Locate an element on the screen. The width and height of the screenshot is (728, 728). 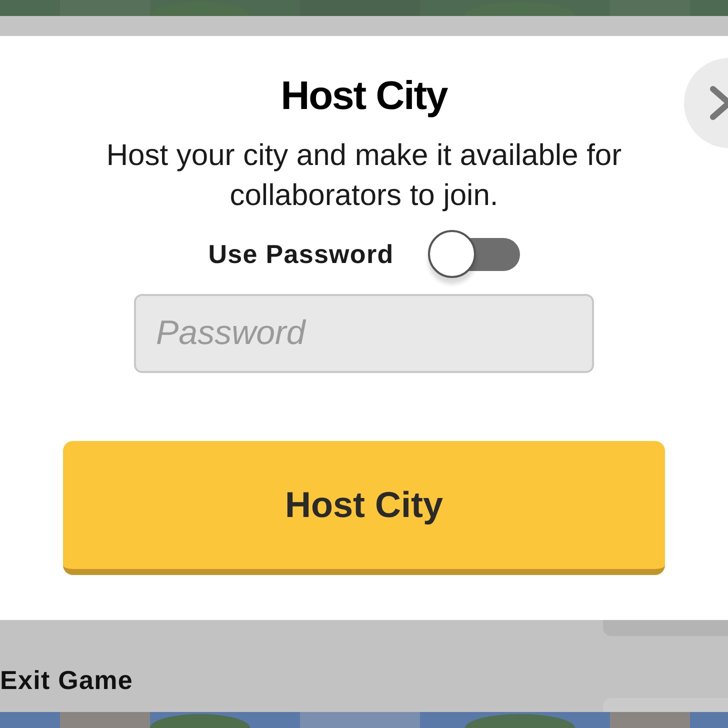
password-field: Password is located at coordinates (364, 333).